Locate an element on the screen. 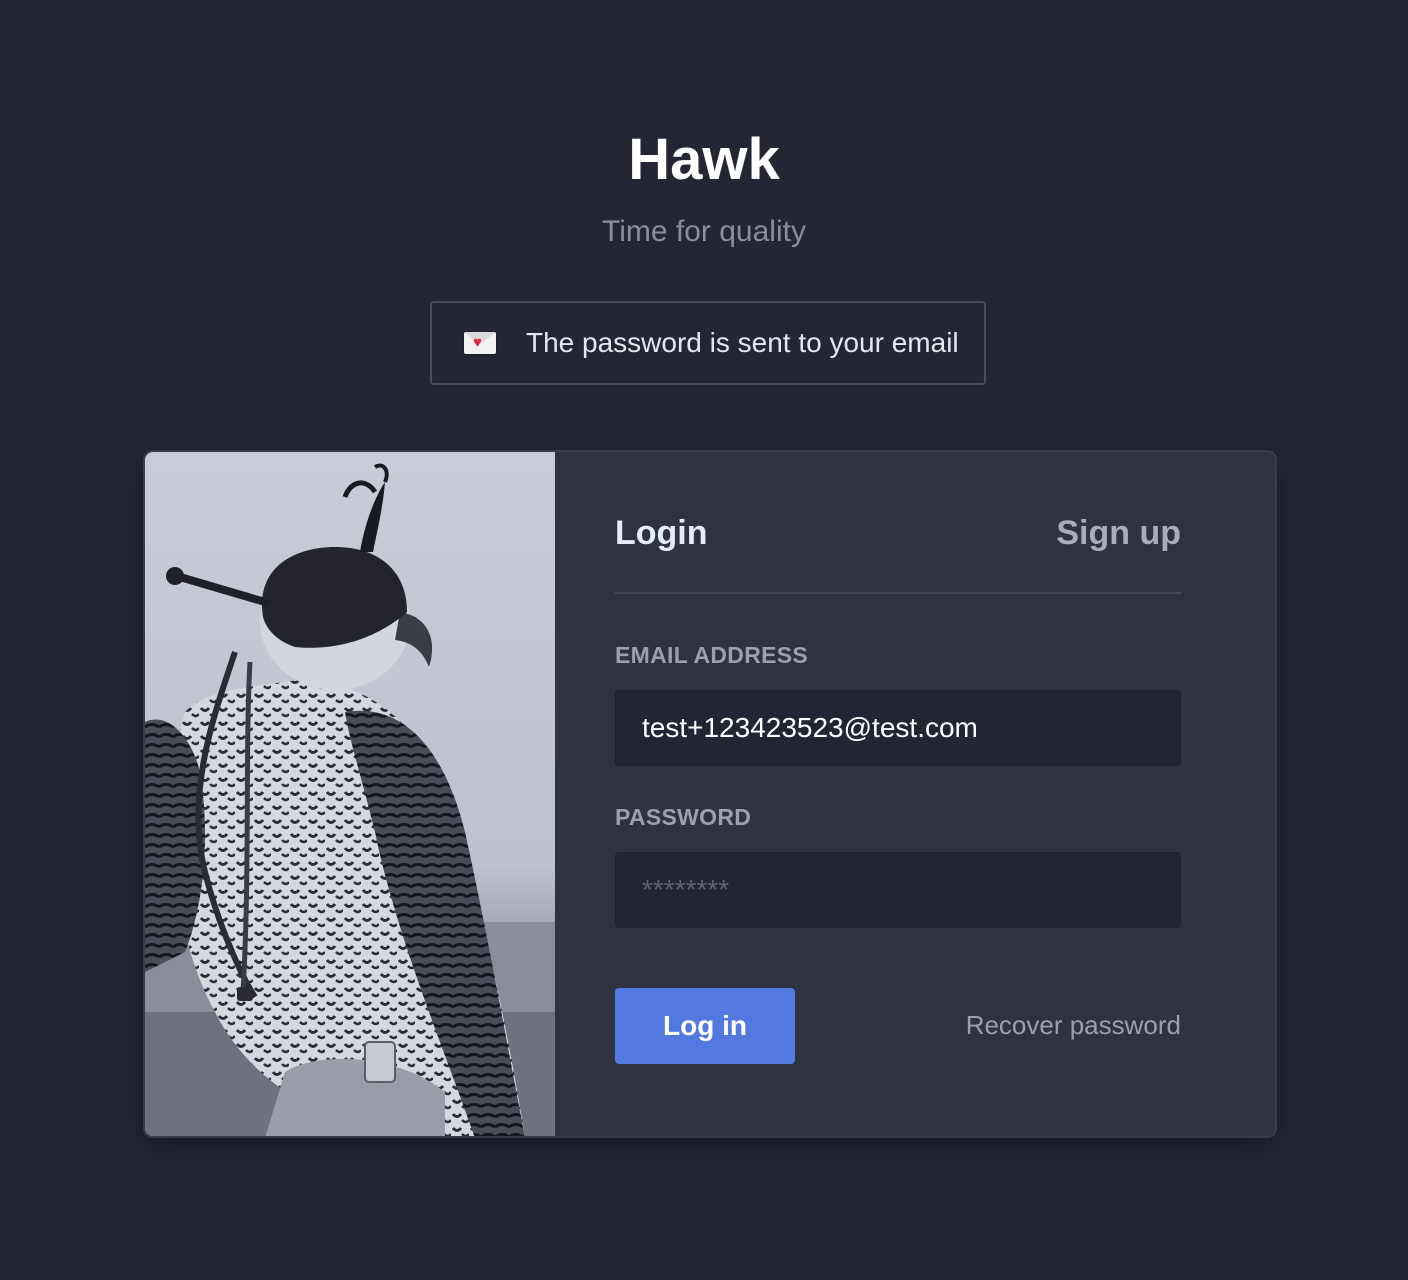 This screenshot has width=1408, height=1280. love-letter-icon: ♥ is located at coordinates (480, 343).